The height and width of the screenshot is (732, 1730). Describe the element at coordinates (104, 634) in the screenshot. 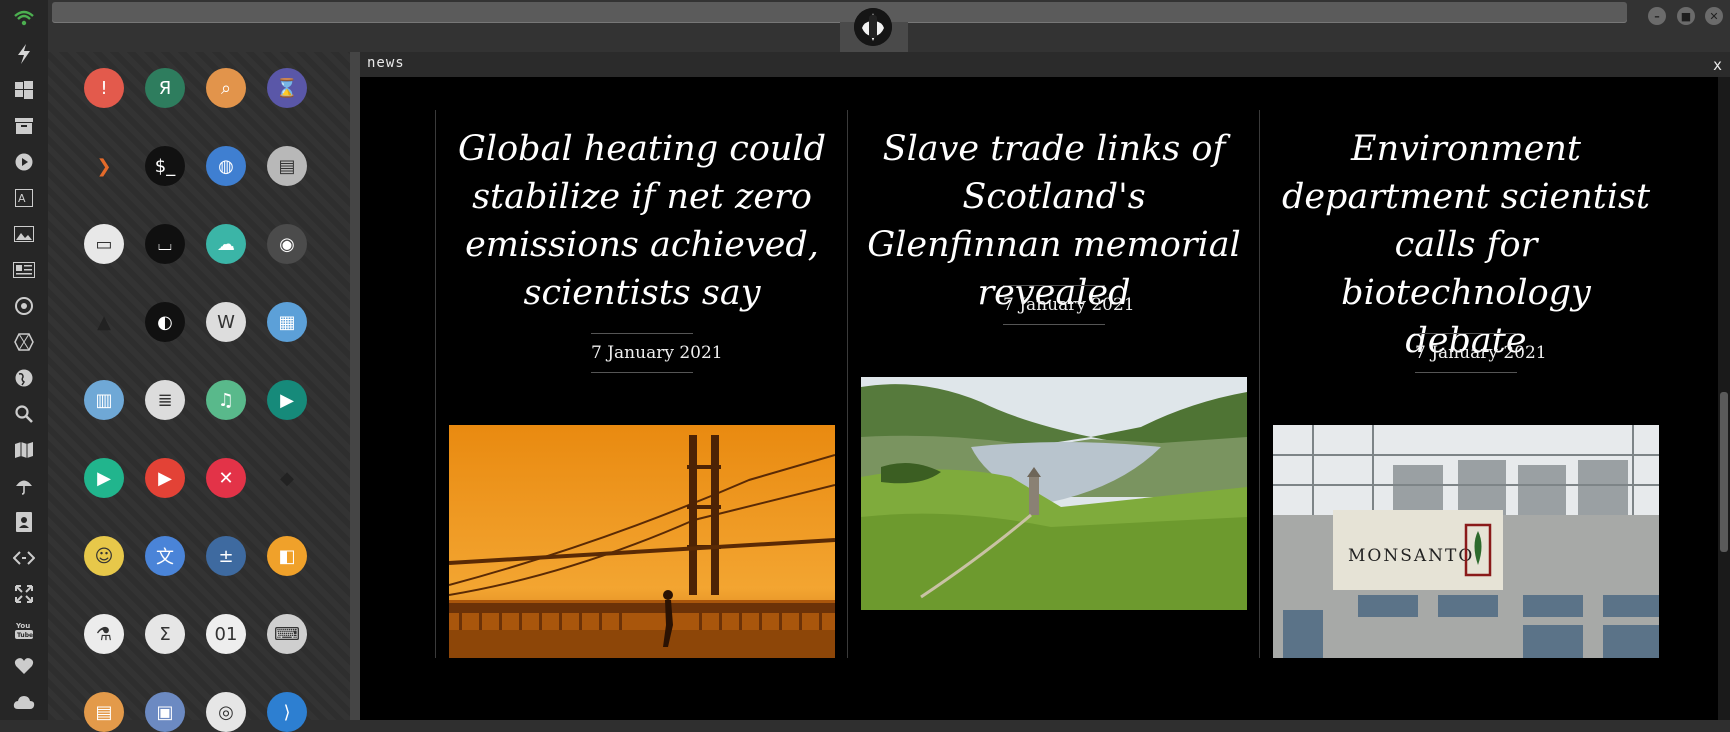

I see `science-app-icon: ⚗` at that location.